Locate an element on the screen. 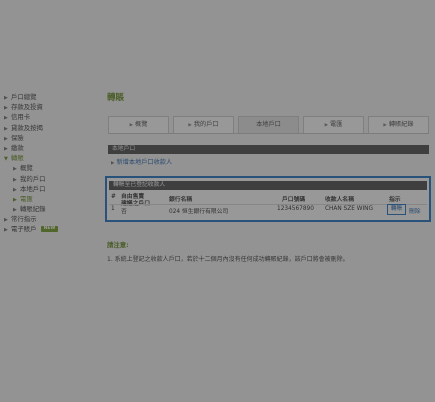 This screenshot has width=435, height=402. sidebar-item-label: 轉賬紀錄 is located at coordinates (33, 209).